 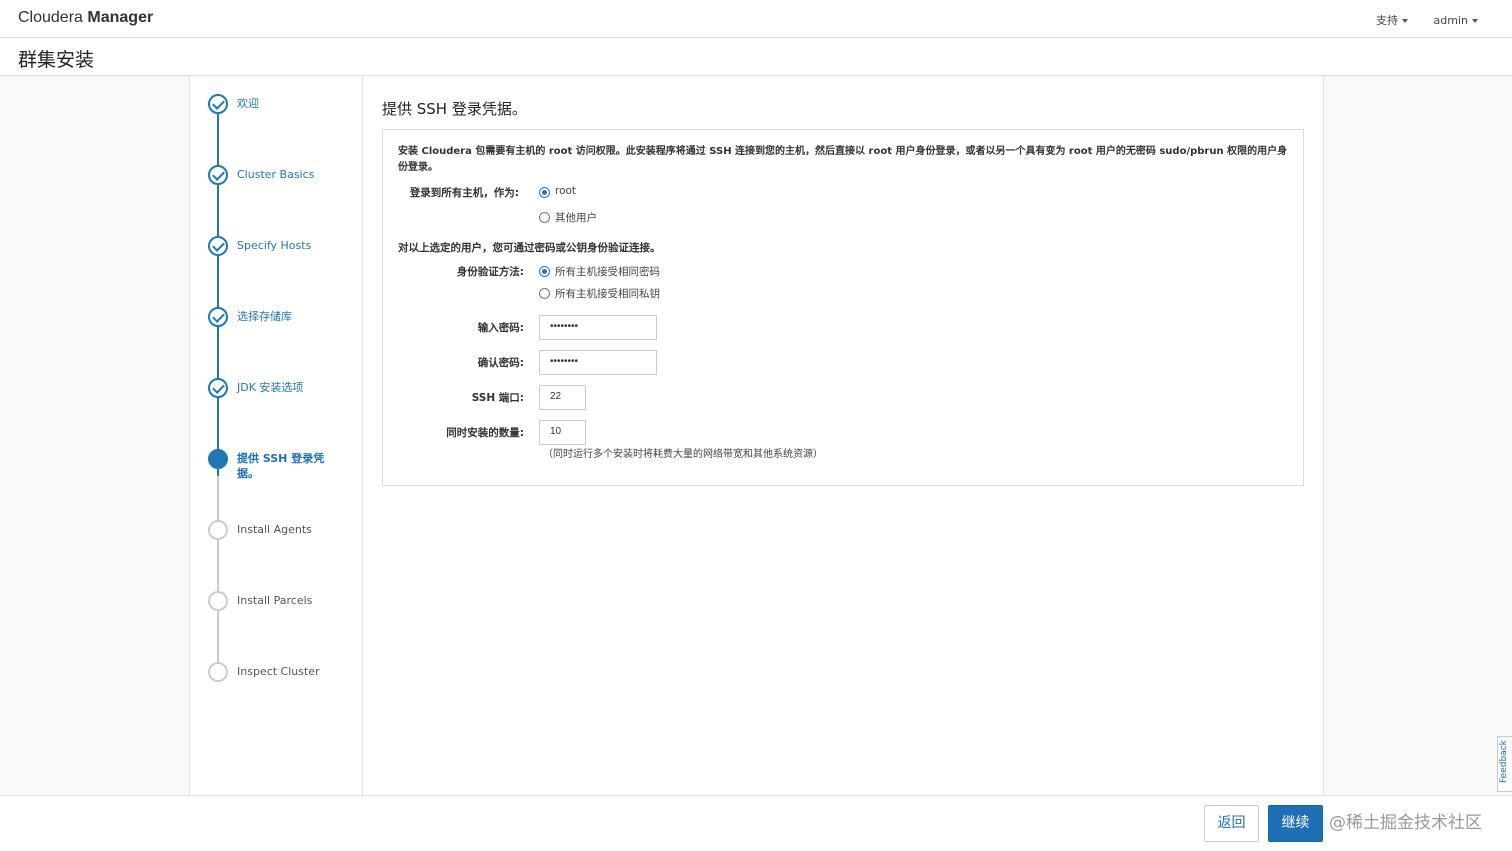 What do you see at coordinates (274, 245) in the screenshot?
I see `step-label: Specify Hosts` at bounding box center [274, 245].